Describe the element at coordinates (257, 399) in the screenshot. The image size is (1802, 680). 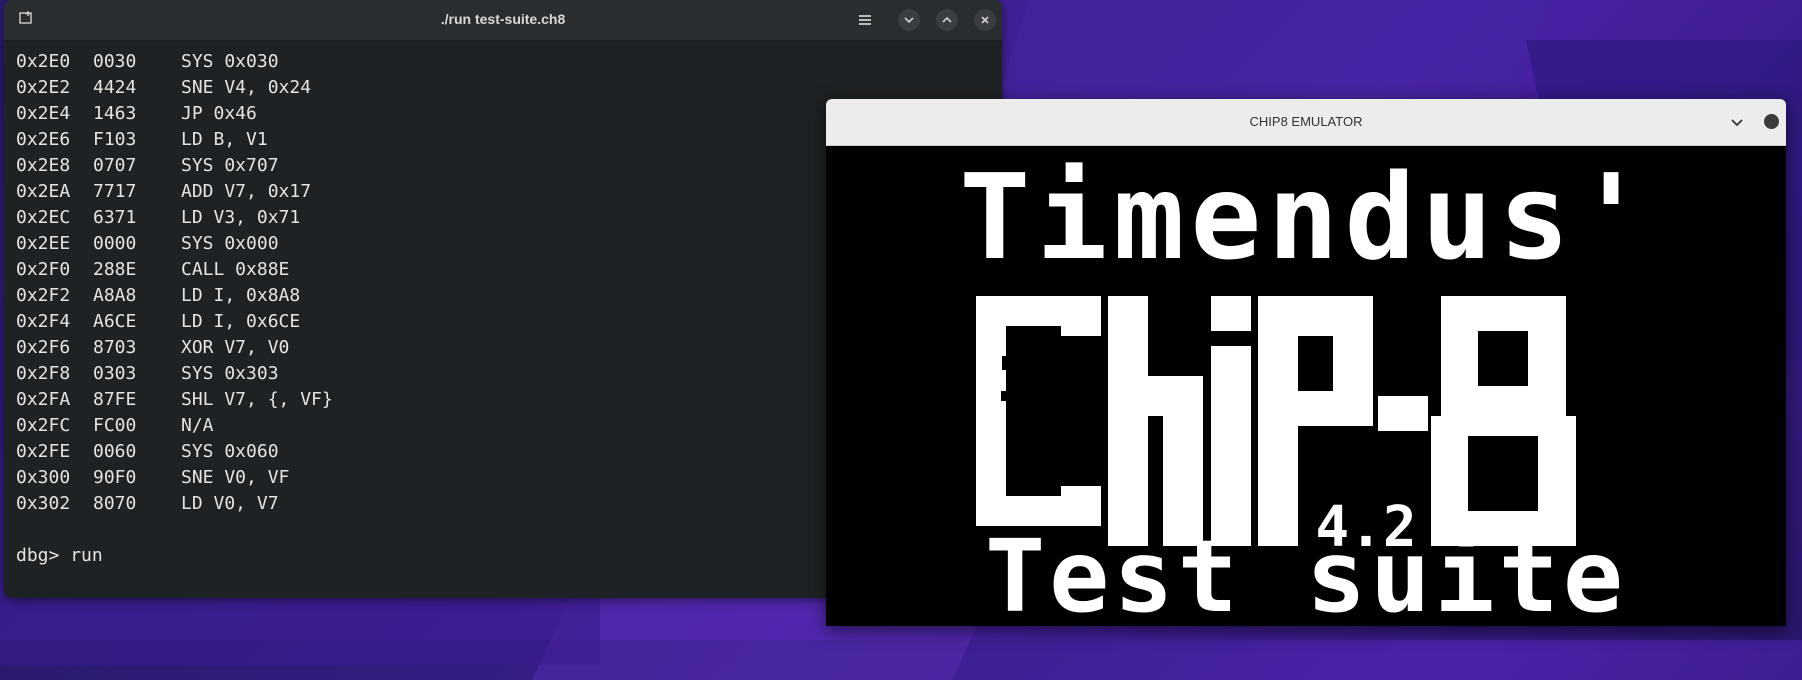
I see `instruction: SHL V7, {, VF}` at that location.